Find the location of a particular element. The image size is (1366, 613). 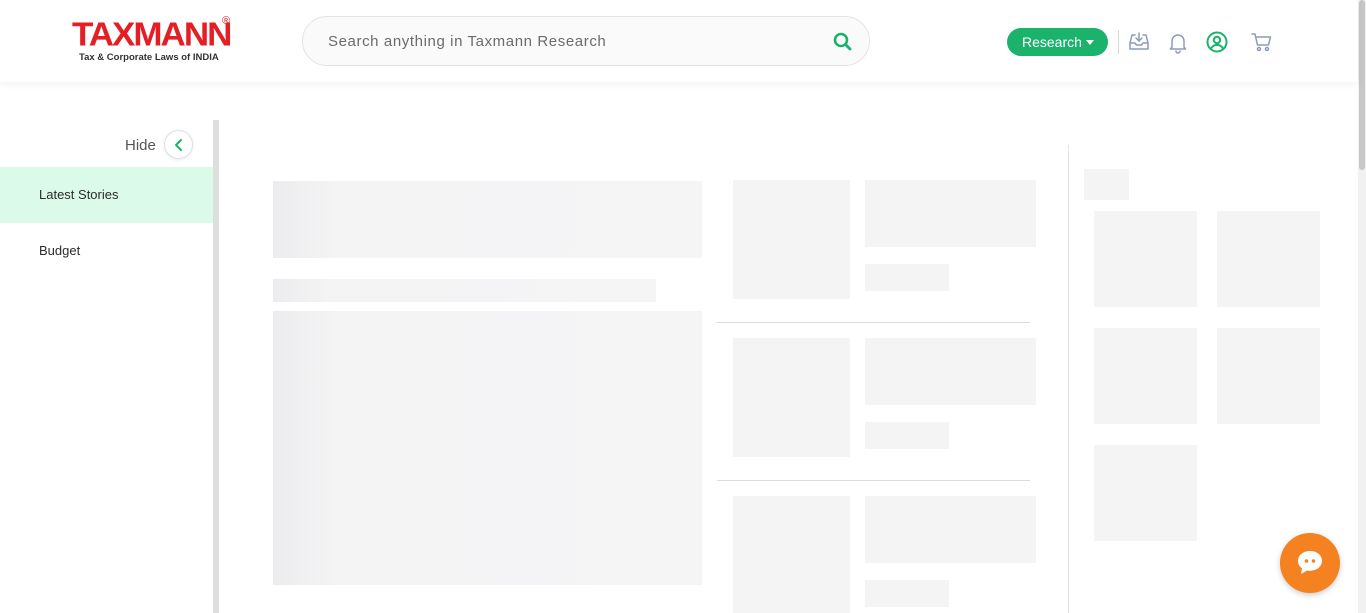

skeleton-section-heading is located at coordinates (1106, 184).